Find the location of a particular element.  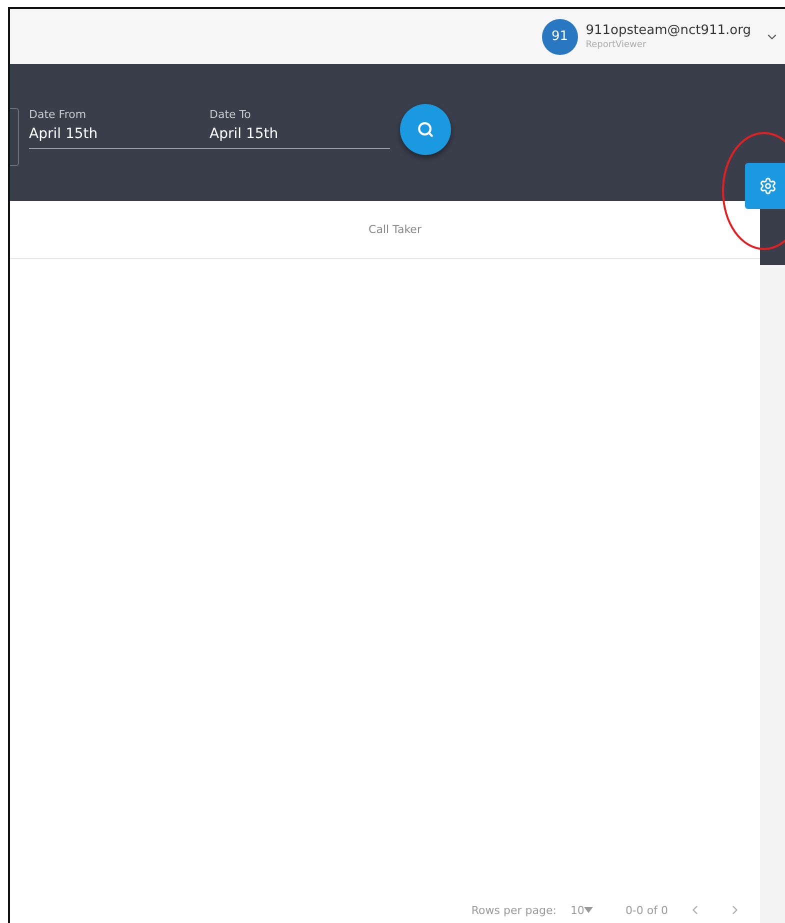

gear-icon is located at coordinates (767, 186).